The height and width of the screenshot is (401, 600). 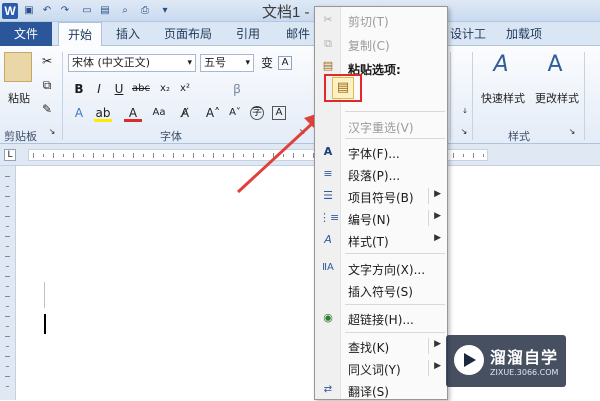 I want to click on menu-item-lookup: 查找(K) ▶, so click(x=382, y=346).